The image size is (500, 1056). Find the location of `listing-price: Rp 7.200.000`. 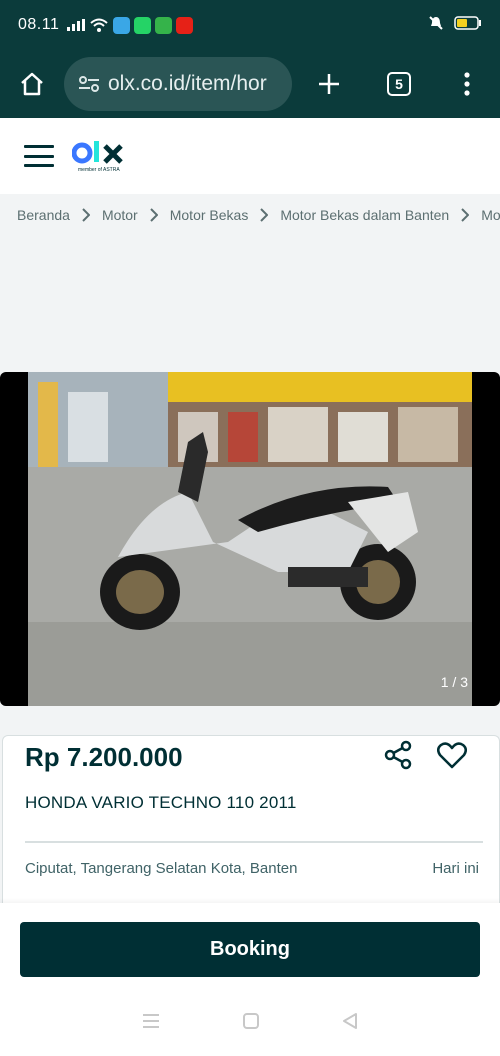

listing-price: Rp 7.200.000 is located at coordinates (104, 757).